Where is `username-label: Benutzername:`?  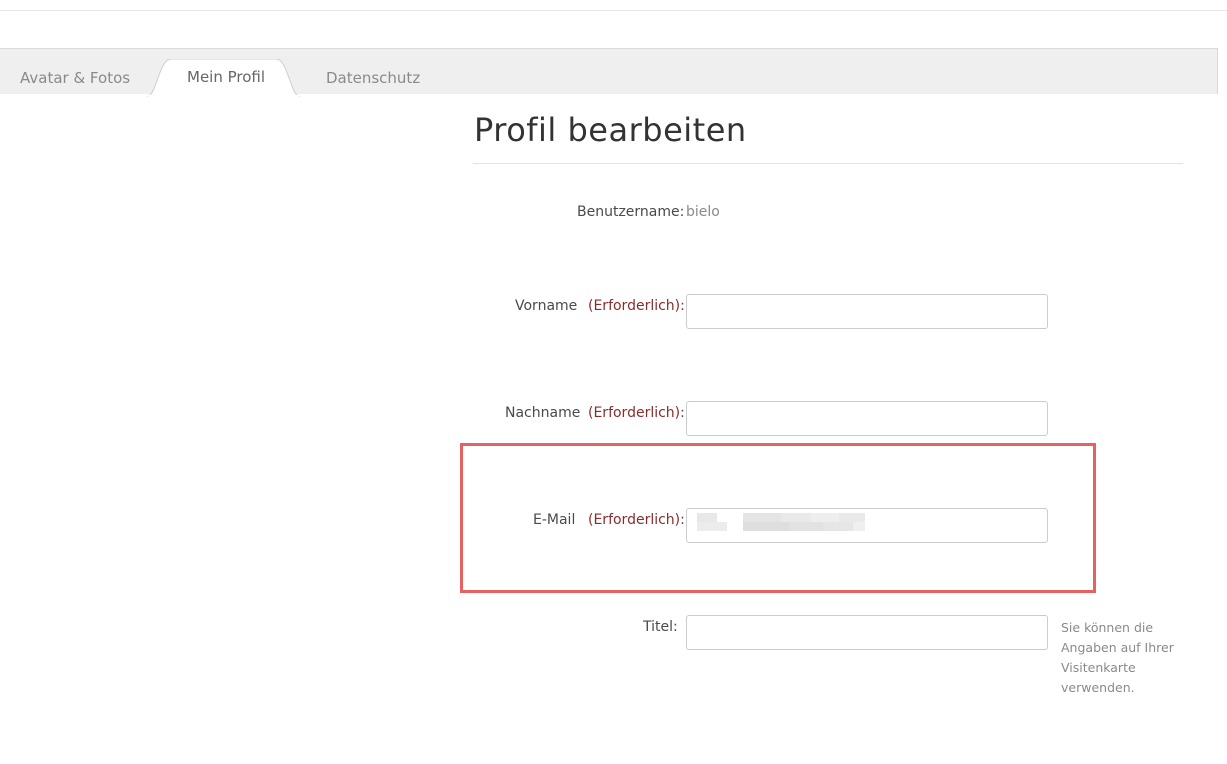
username-label: Benutzername: is located at coordinates (631, 212).